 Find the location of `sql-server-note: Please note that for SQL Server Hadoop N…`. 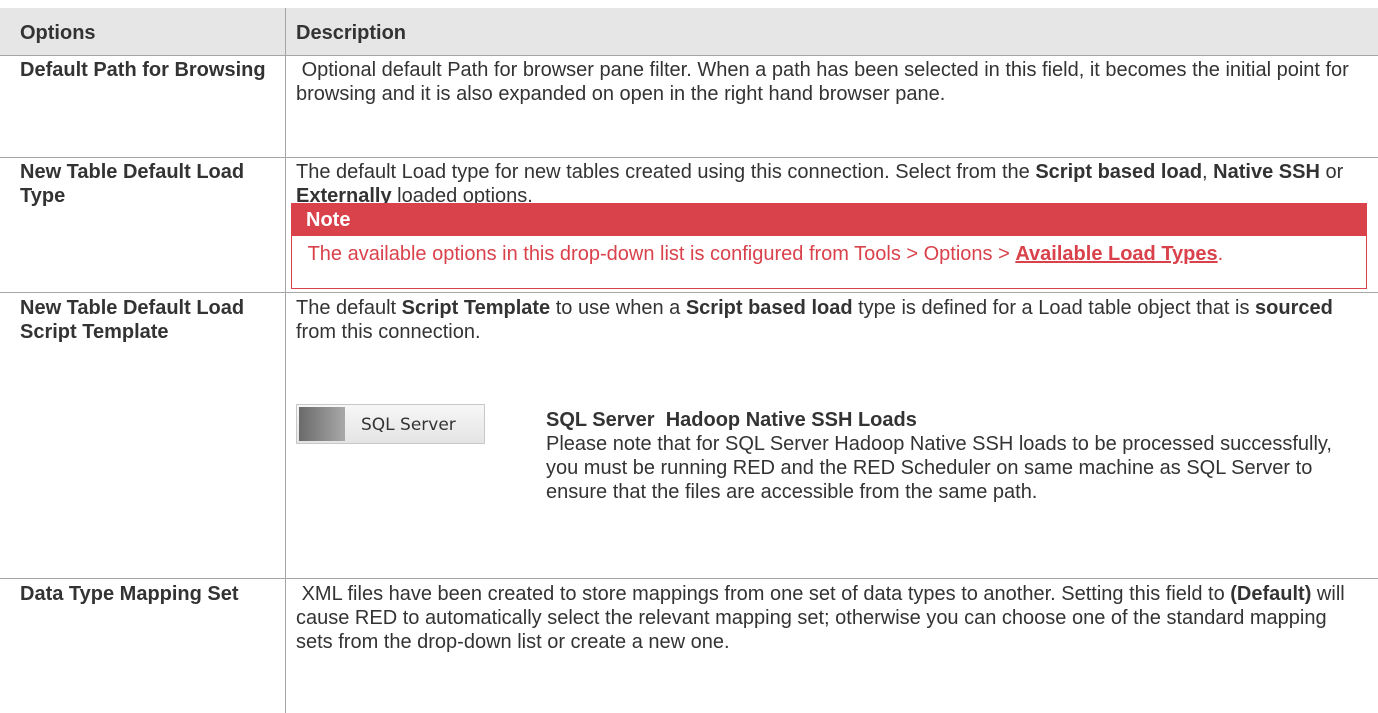

sql-server-note: Please note that for SQL Server Hadoop N… is located at coordinates (939, 468).